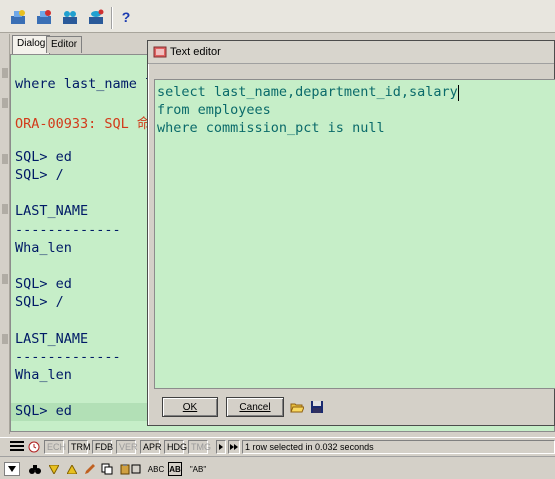  I want to click on text-caret, so click(458, 93).